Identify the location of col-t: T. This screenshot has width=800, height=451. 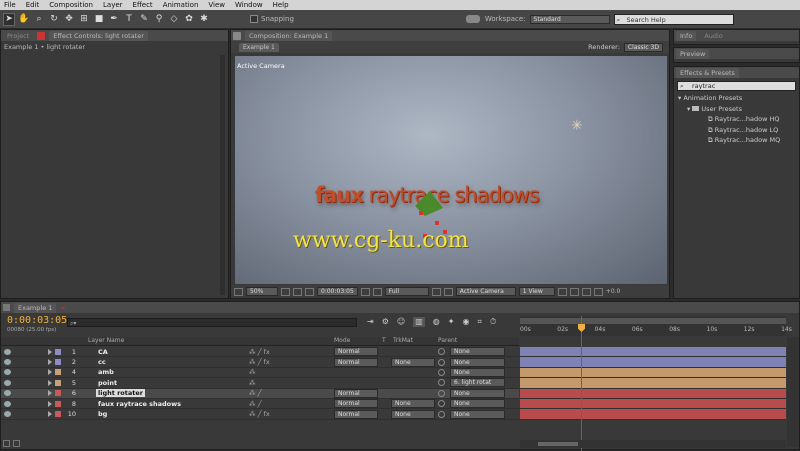
(384, 340).